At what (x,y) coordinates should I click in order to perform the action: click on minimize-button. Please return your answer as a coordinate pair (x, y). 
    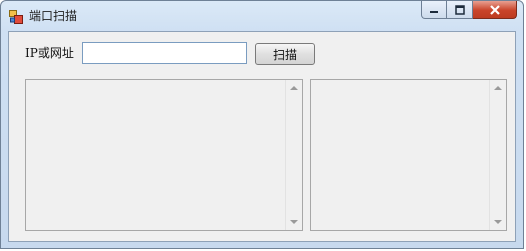
    Looking at the image, I should click on (434, 10).